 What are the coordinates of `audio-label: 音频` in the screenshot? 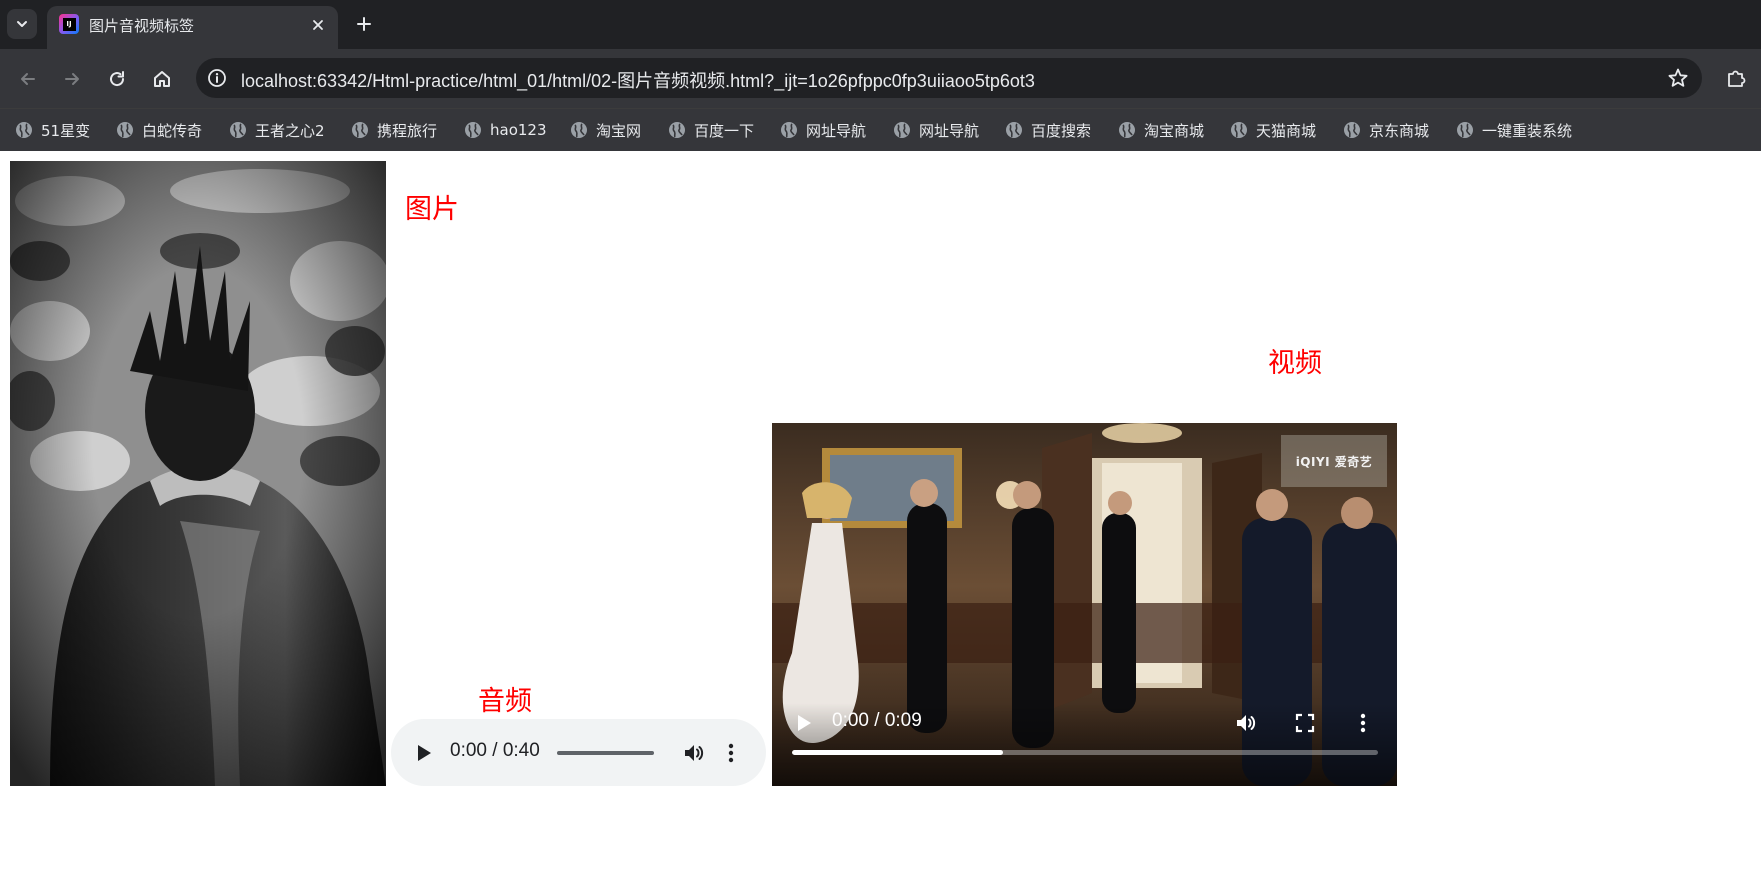 It's located at (505, 701).